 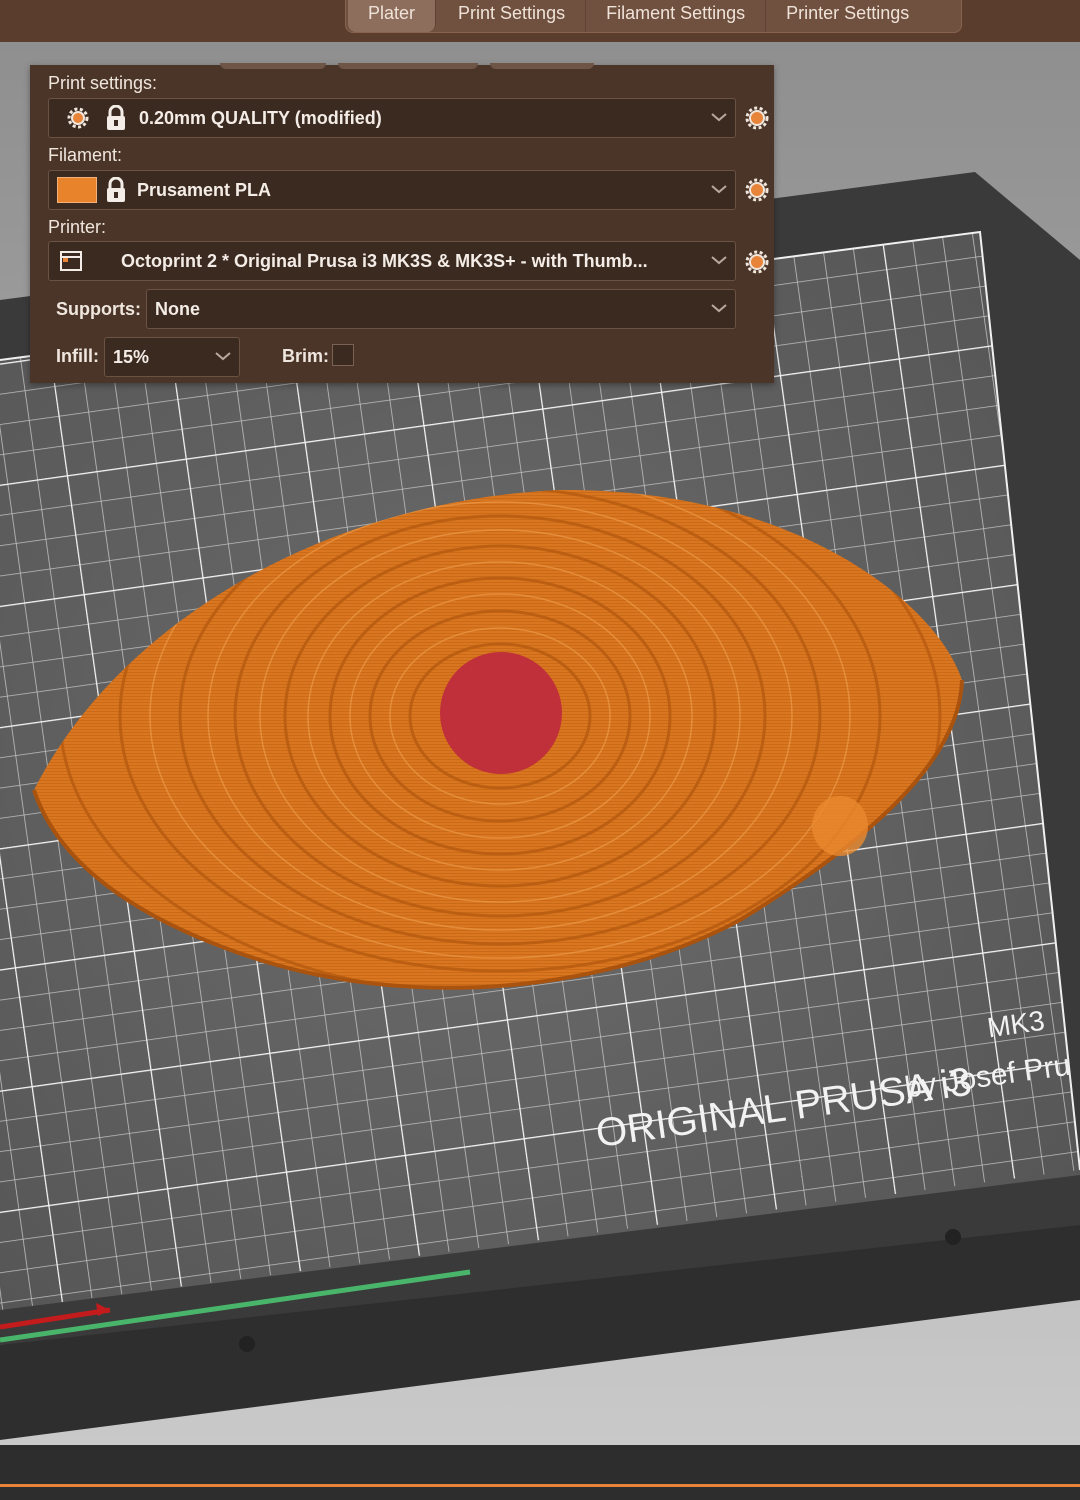 What do you see at coordinates (71, 261) in the screenshot?
I see `printer-network-icon` at bounding box center [71, 261].